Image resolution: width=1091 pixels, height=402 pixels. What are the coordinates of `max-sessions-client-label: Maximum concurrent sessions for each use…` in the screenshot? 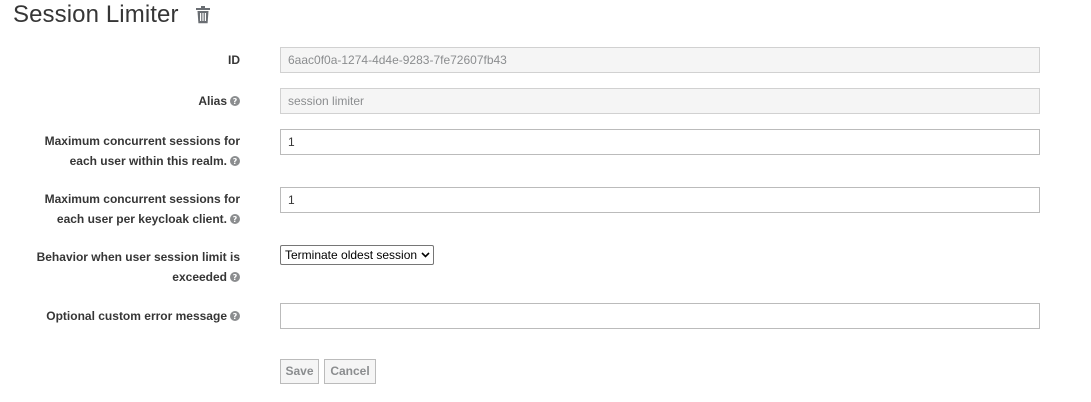 It's located at (130, 209).